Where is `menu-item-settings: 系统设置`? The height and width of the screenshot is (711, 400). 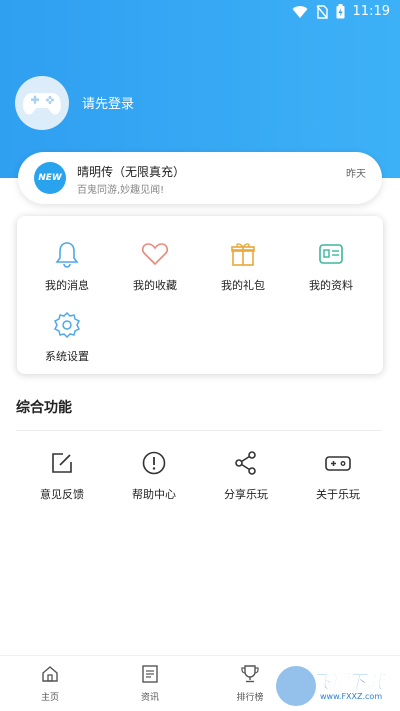
menu-item-settings: 系统设置 is located at coordinates (67, 337).